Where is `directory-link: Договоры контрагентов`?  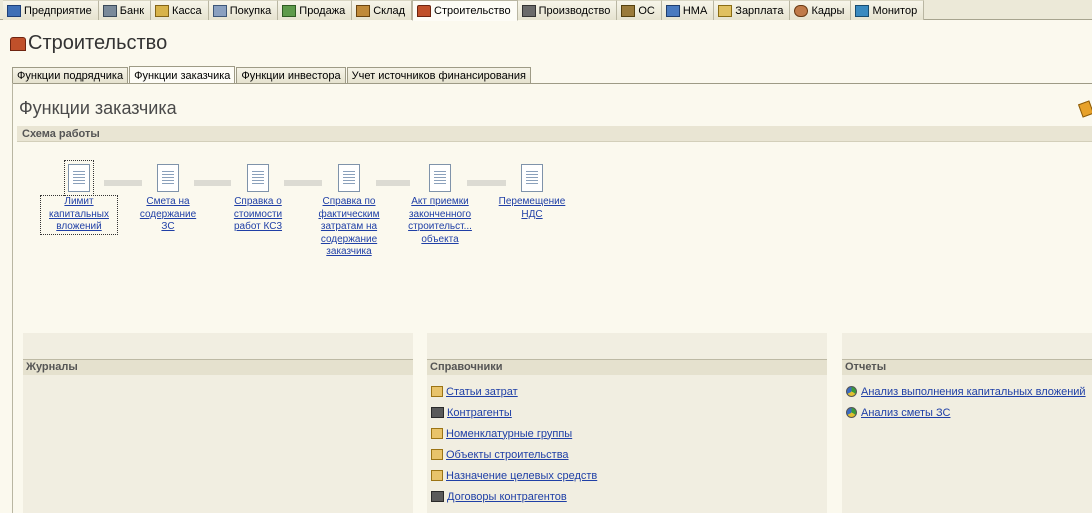
directory-link: Договоры контрагентов is located at coordinates (507, 497).